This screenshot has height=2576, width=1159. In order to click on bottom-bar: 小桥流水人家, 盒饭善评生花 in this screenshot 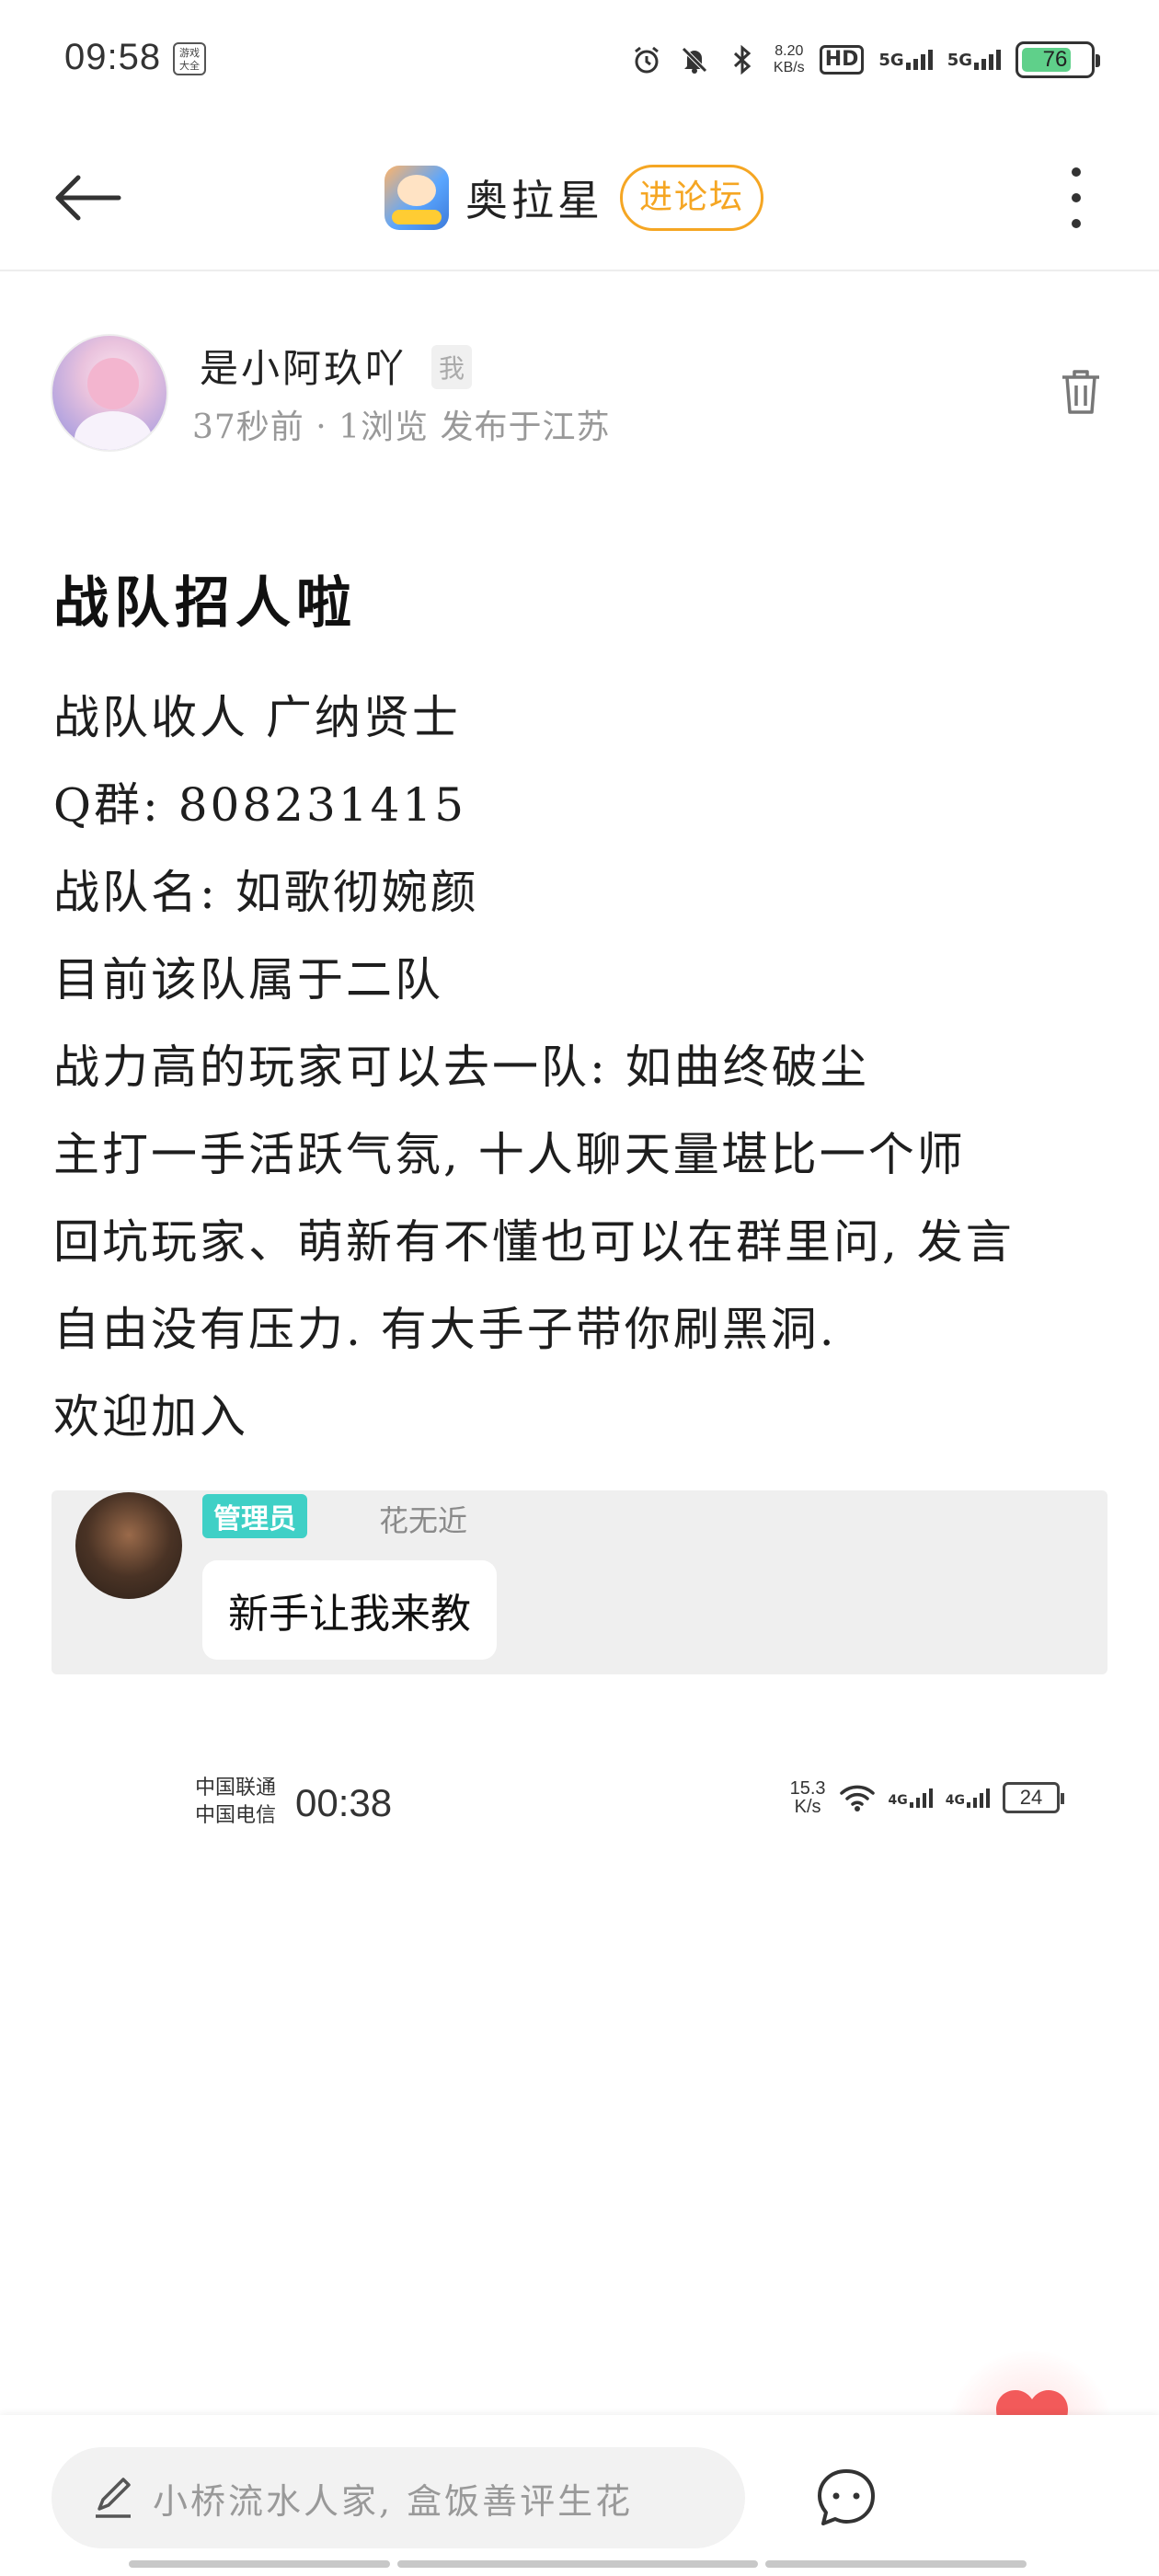, I will do `click(579, 2495)`.